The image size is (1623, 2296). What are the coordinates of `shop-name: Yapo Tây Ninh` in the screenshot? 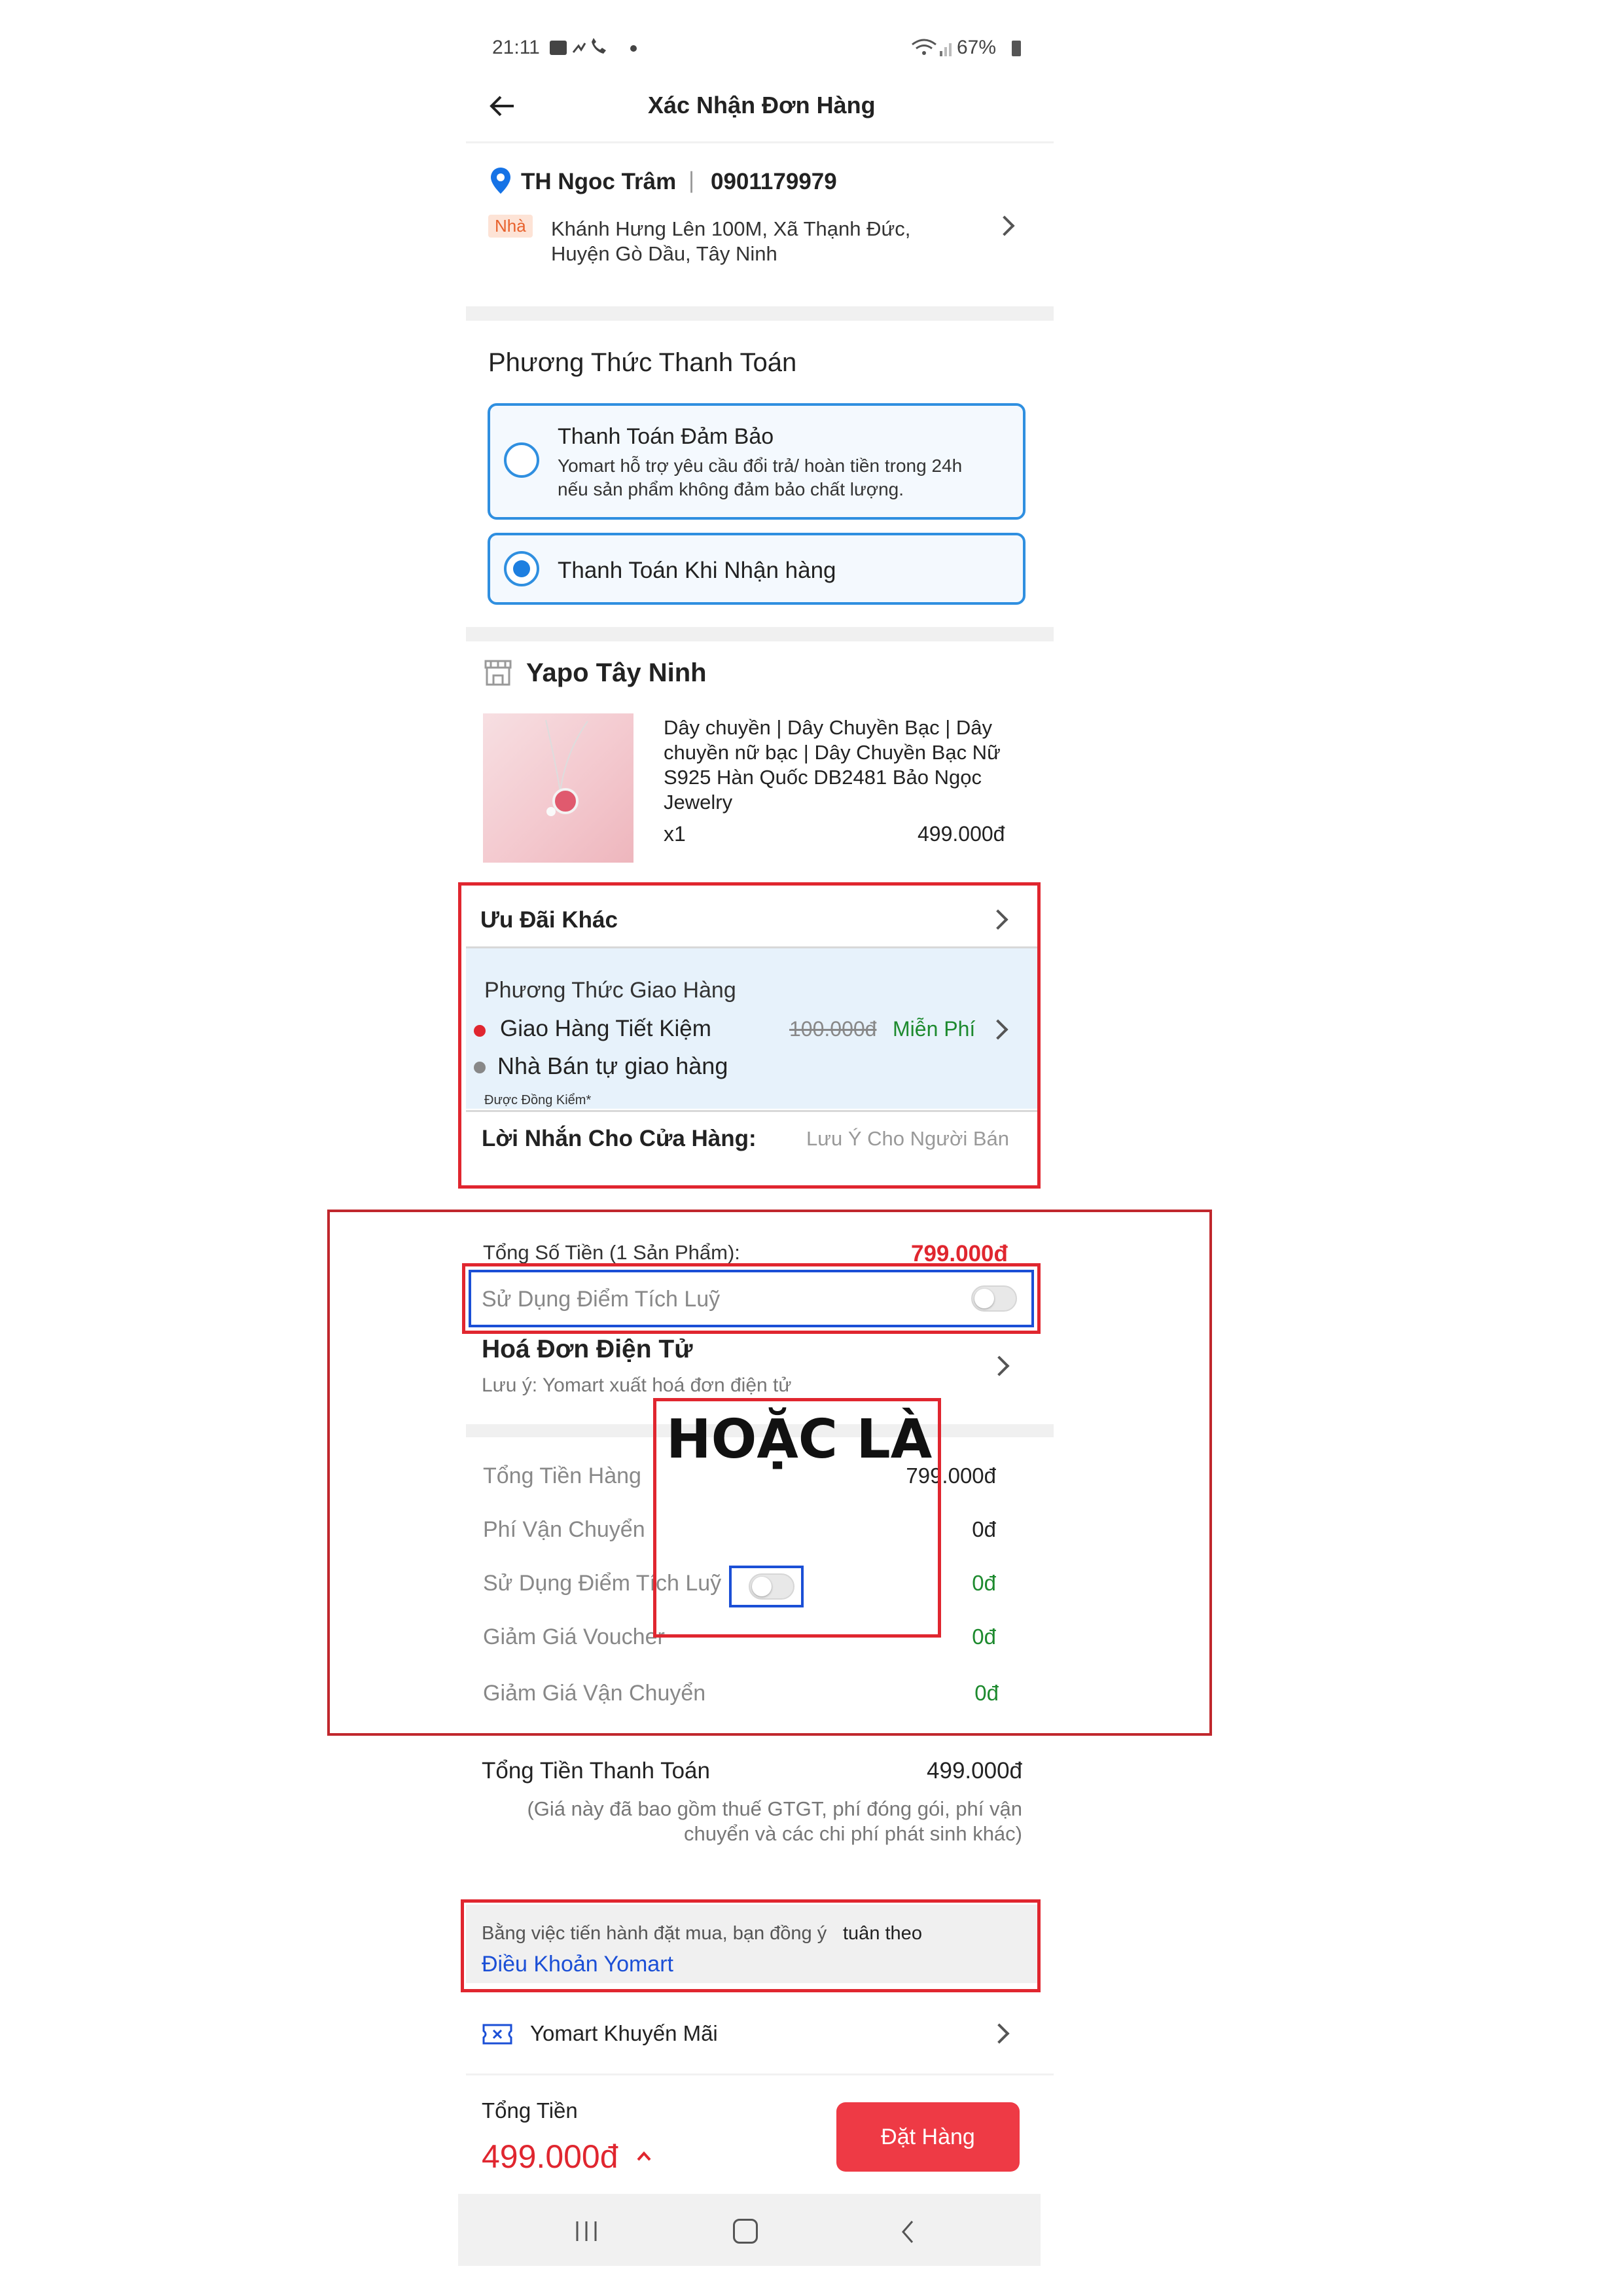 It's located at (616, 673).